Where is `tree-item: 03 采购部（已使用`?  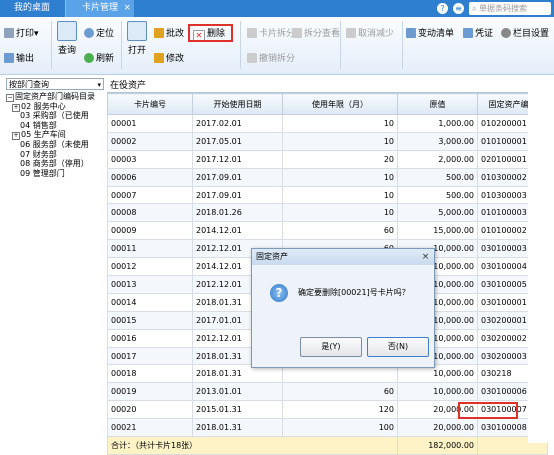
tree-item: 03 采购部（已使用 is located at coordinates (54, 116).